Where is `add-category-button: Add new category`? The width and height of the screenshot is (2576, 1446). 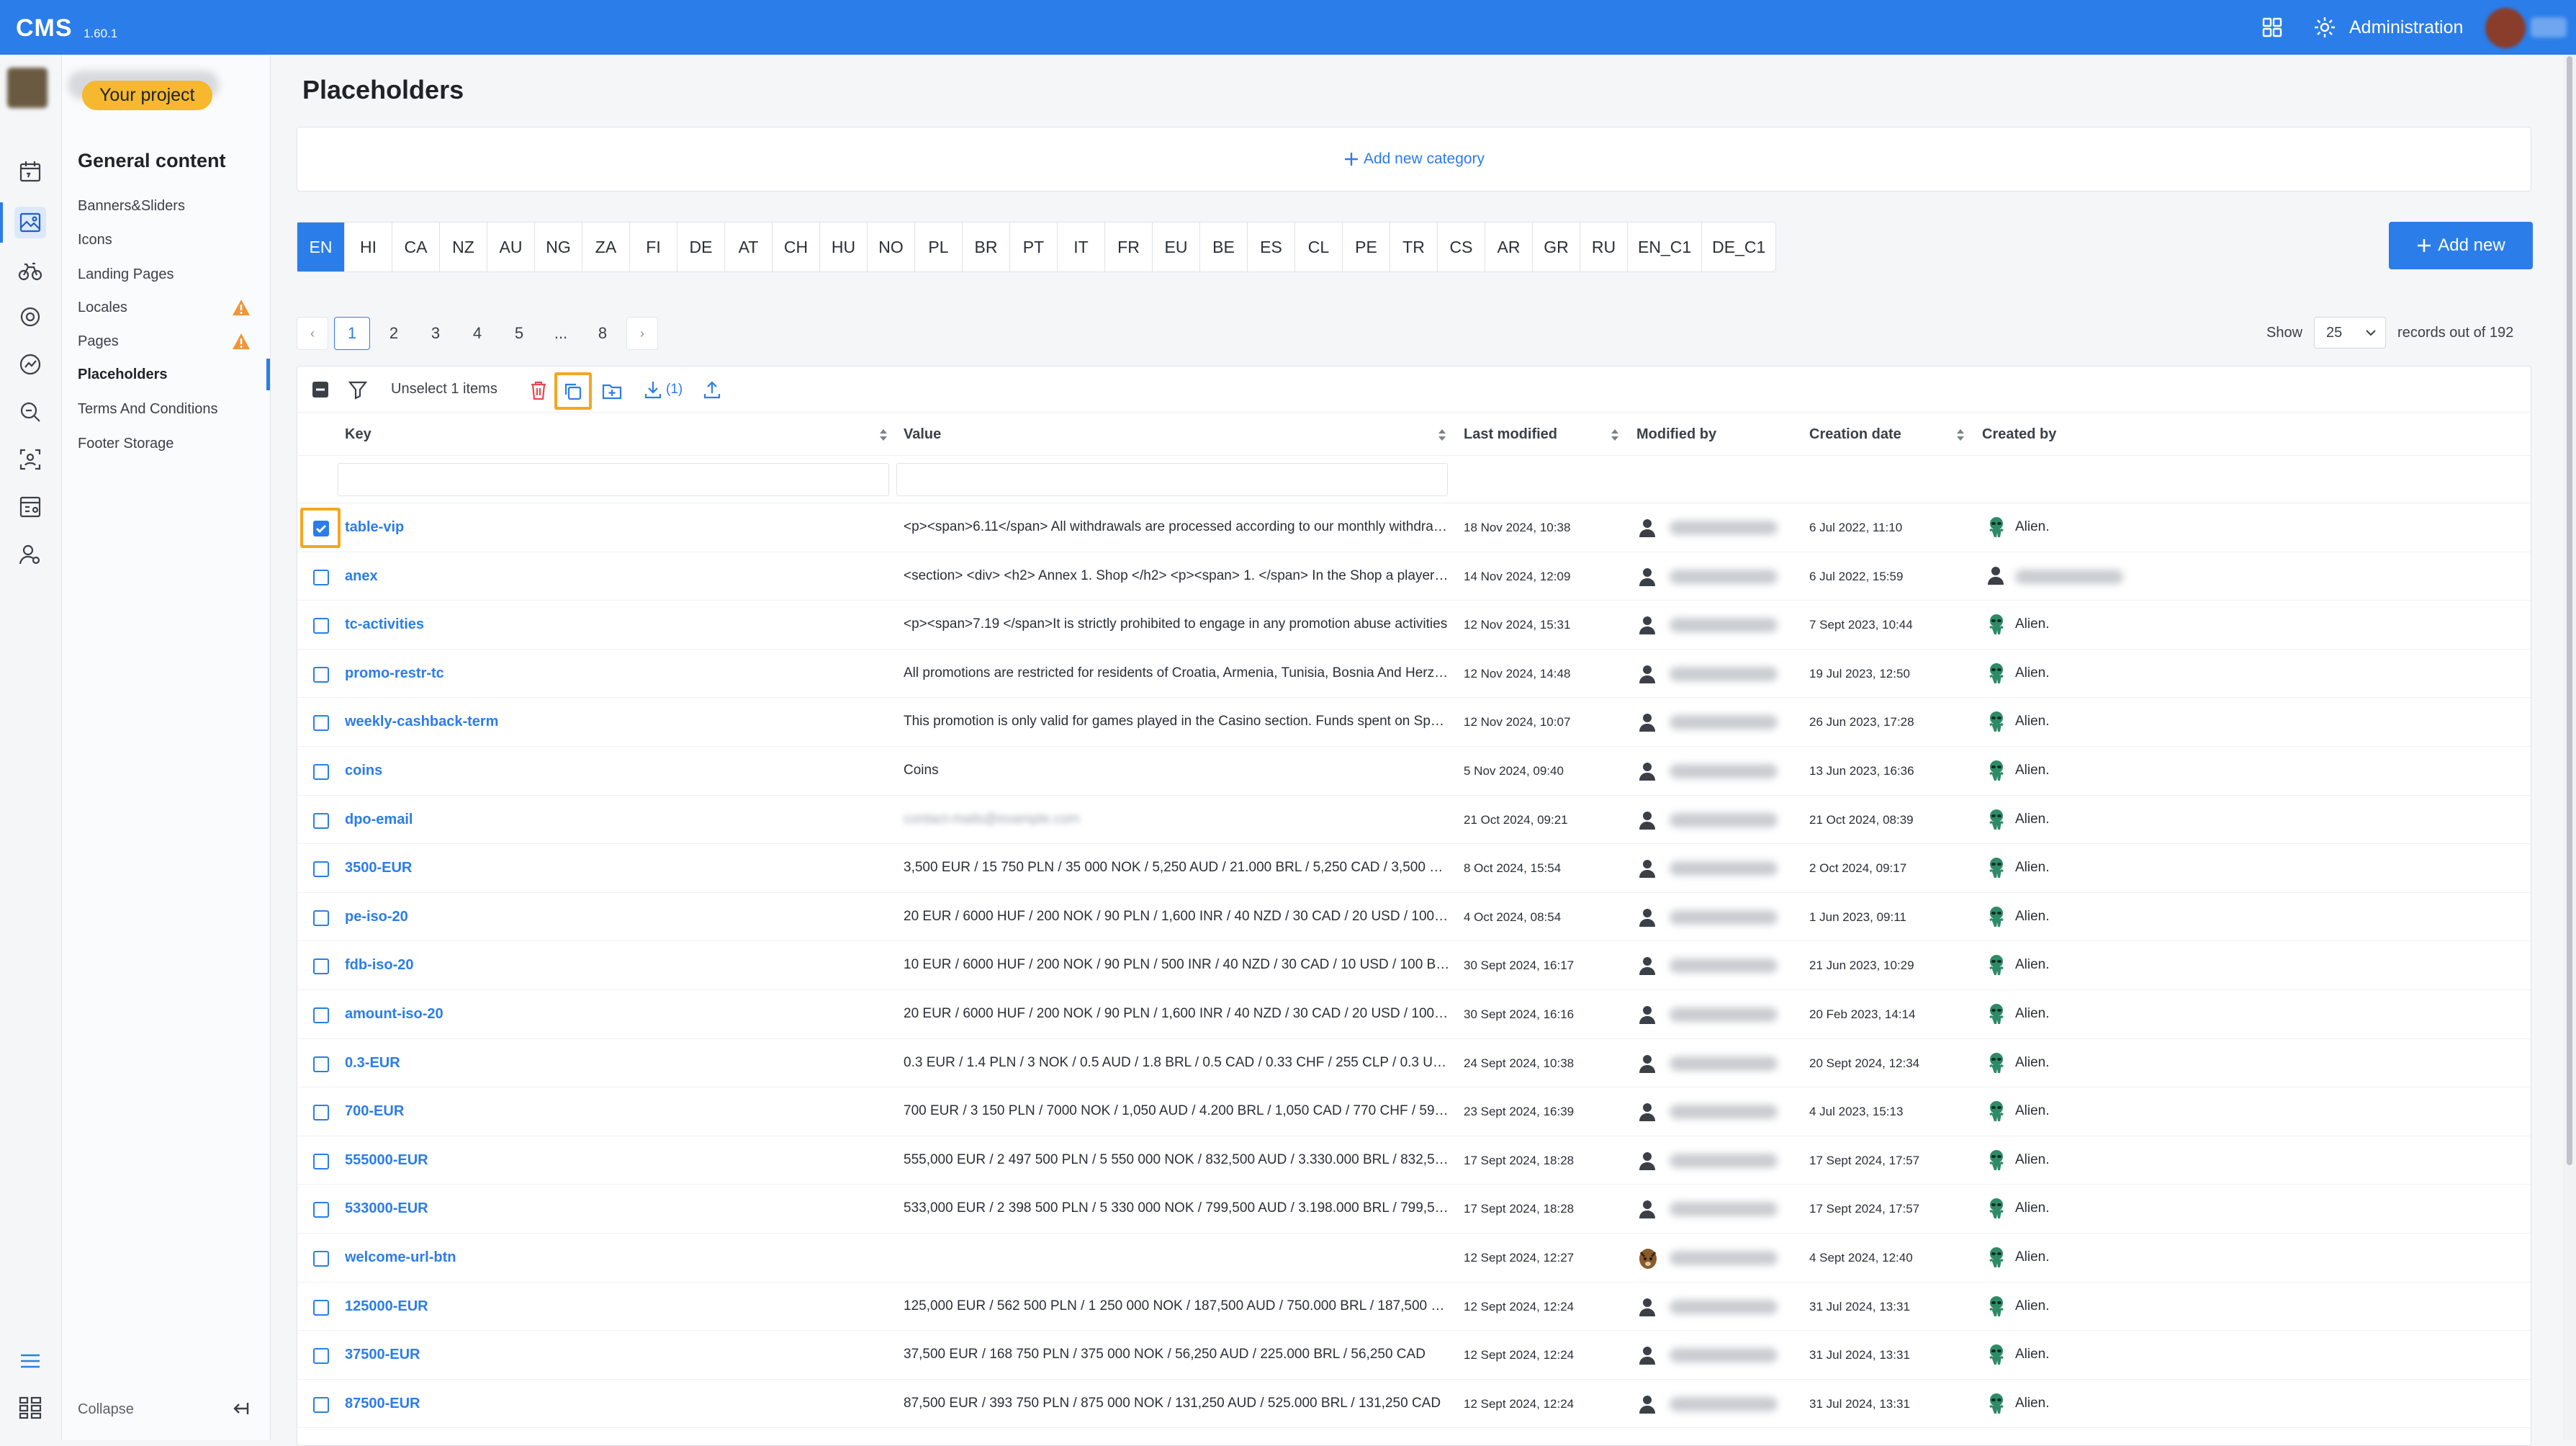
add-category-button: Add new category is located at coordinates (1414, 159).